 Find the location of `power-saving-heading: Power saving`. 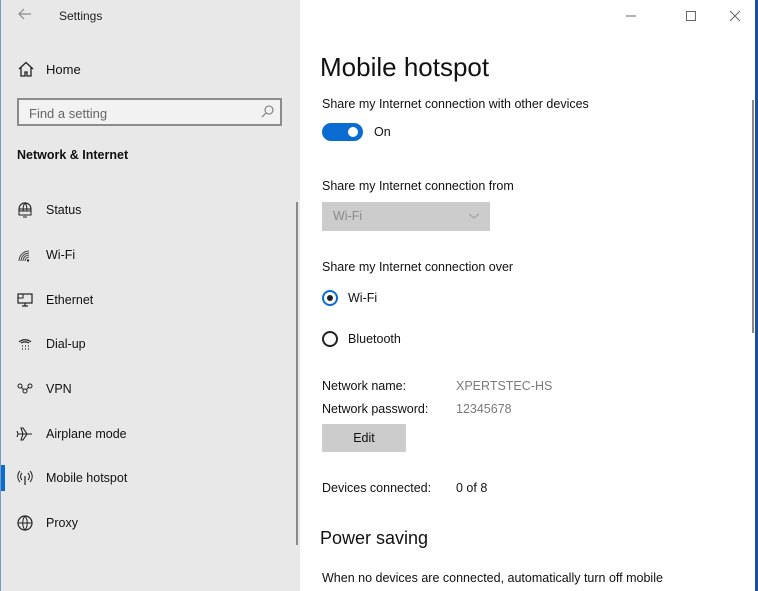

power-saving-heading: Power saving is located at coordinates (374, 538).